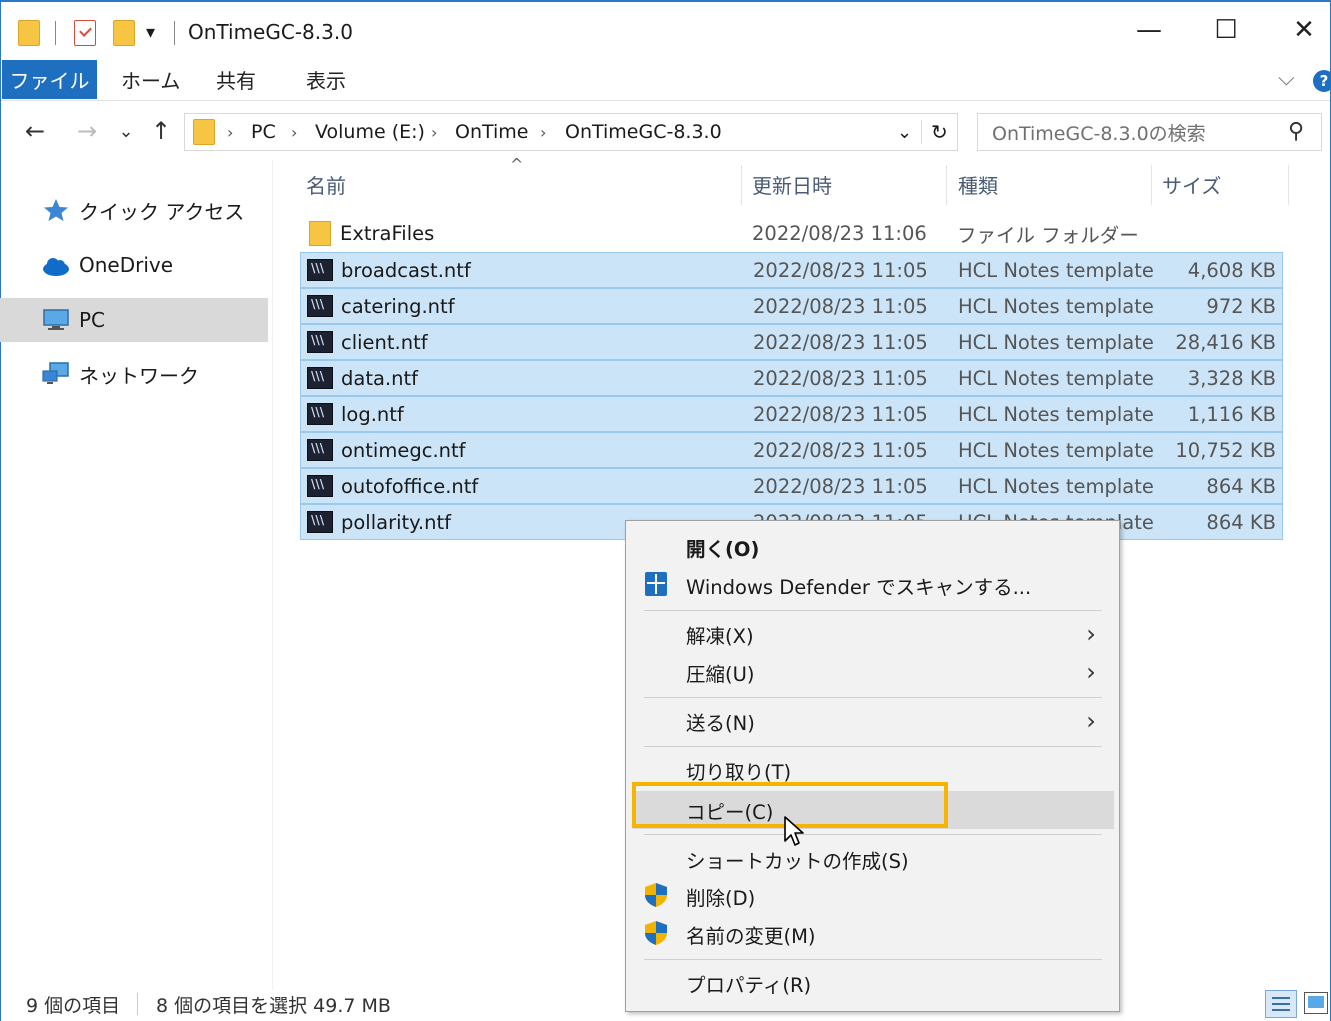 The image size is (1331, 1021). I want to click on column-header-size: サイズ, so click(1191, 184).